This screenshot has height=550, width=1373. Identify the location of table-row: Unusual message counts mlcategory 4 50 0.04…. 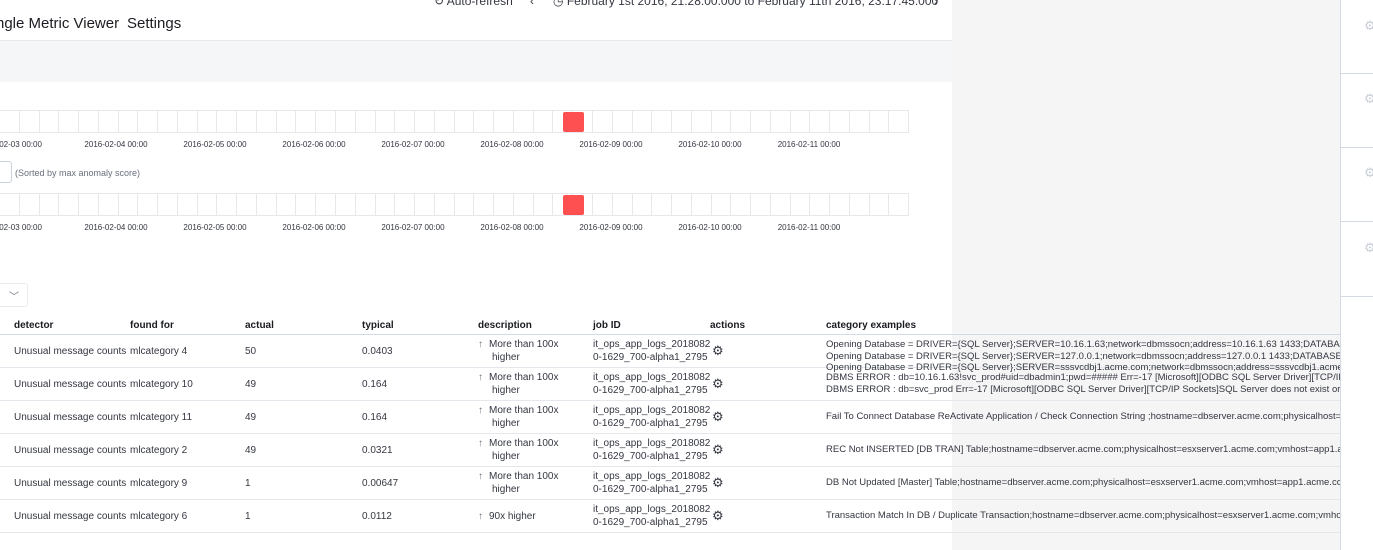
(670, 354).